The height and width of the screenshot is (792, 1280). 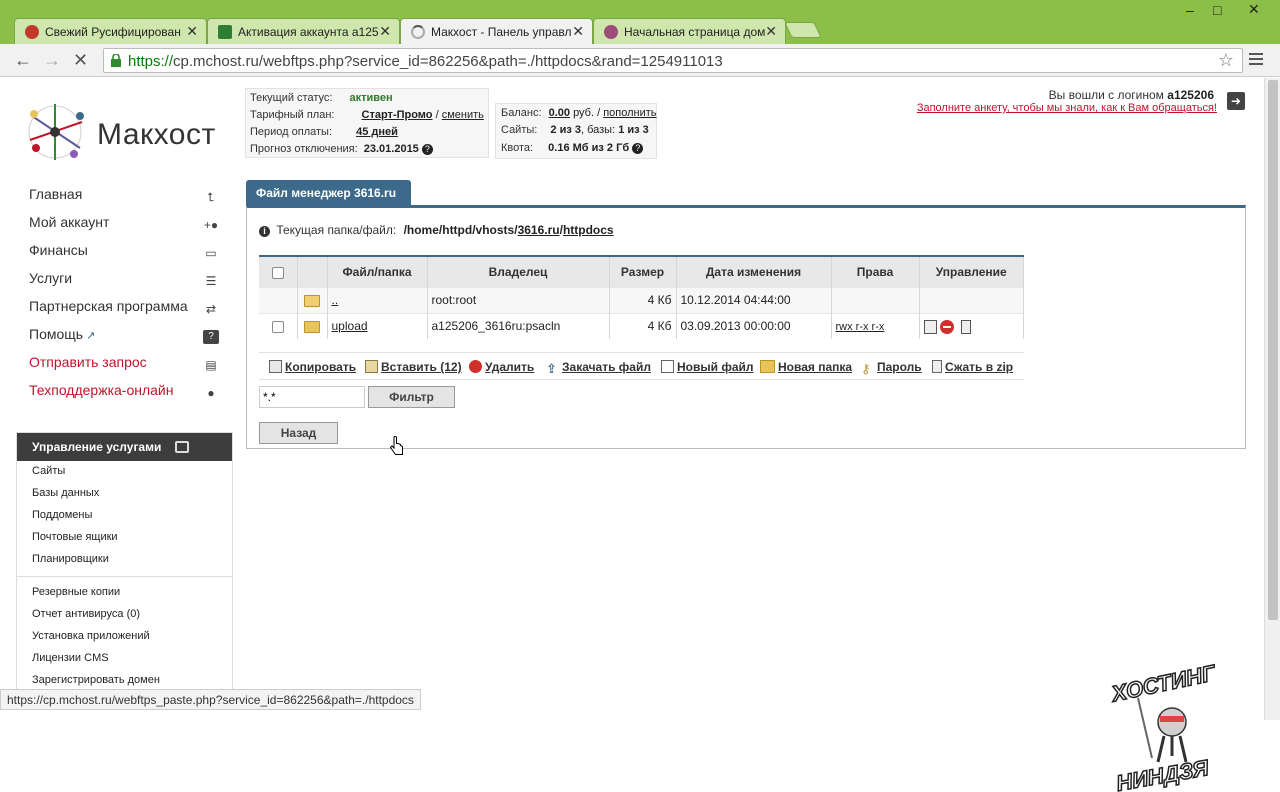 What do you see at coordinates (754, 271) in the screenshot?
I see `column-date: Дата изменения` at bounding box center [754, 271].